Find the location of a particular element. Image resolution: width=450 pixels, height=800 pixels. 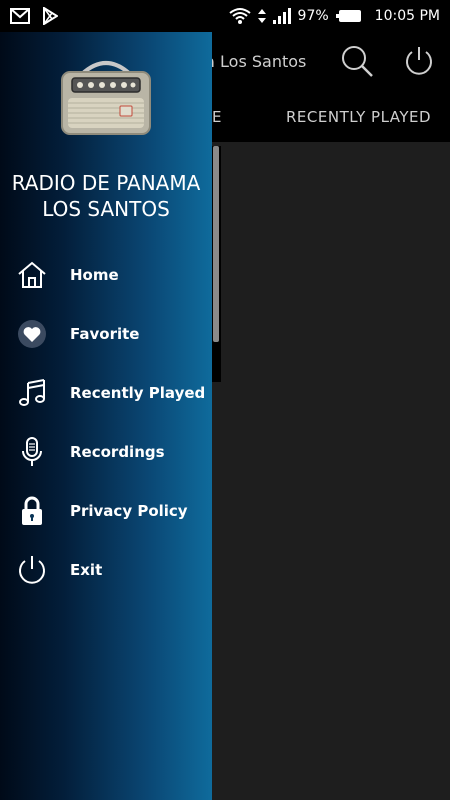

data-arrows-icon is located at coordinates (261, 16).